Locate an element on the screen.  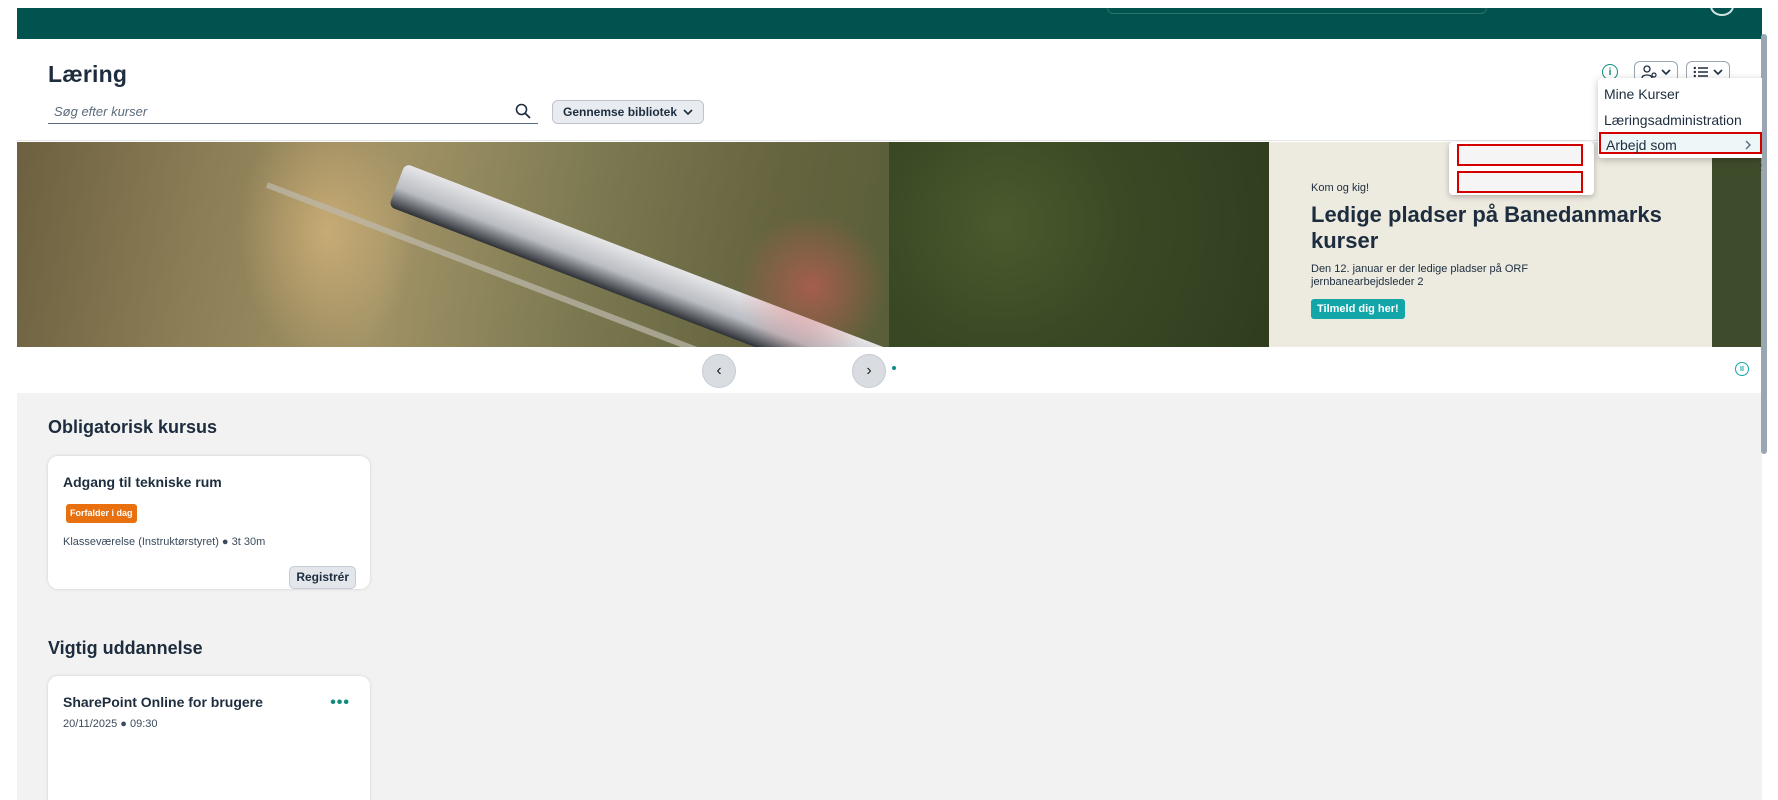
carousel-next-button: › is located at coordinates (869, 371).